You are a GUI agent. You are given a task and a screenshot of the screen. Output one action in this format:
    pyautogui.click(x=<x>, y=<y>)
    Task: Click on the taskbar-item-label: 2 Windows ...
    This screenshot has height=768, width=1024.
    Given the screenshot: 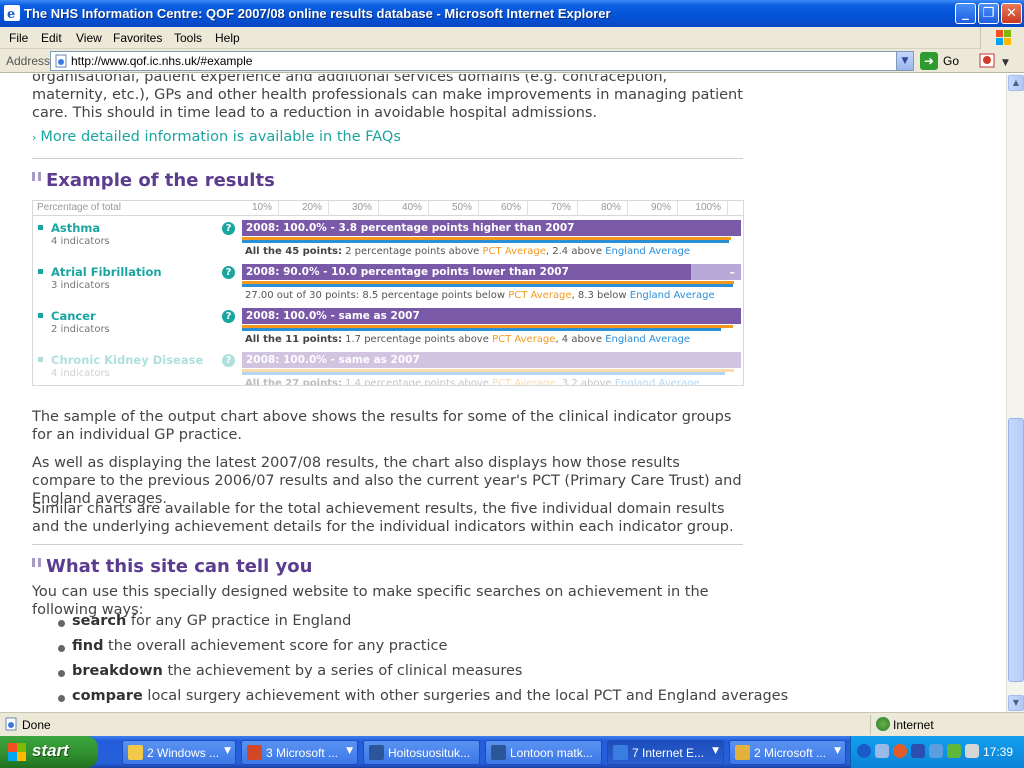 What is the action you would take?
    pyautogui.click(x=183, y=753)
    